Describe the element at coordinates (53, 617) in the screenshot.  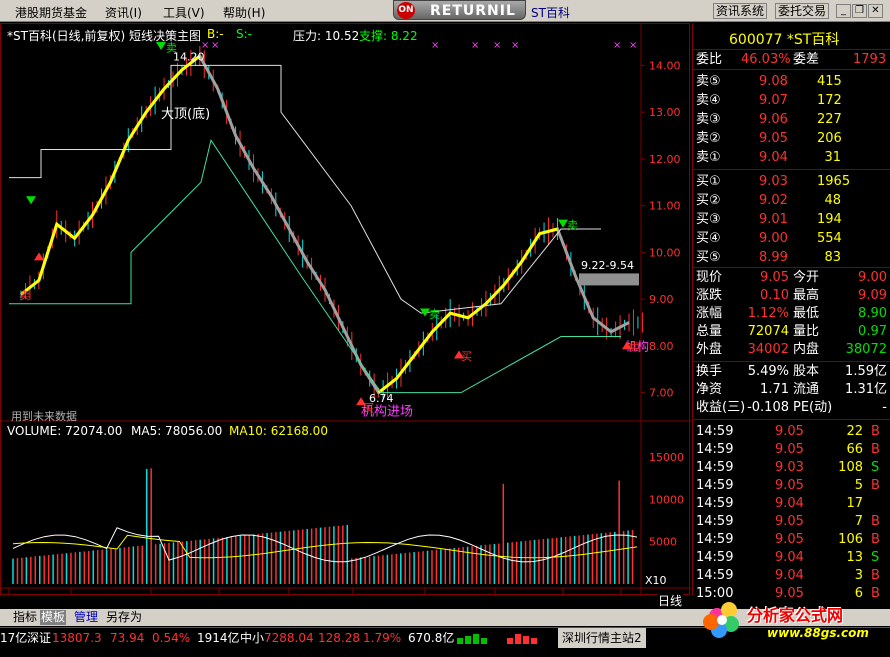
I see `tab-template: 模板` at that location.